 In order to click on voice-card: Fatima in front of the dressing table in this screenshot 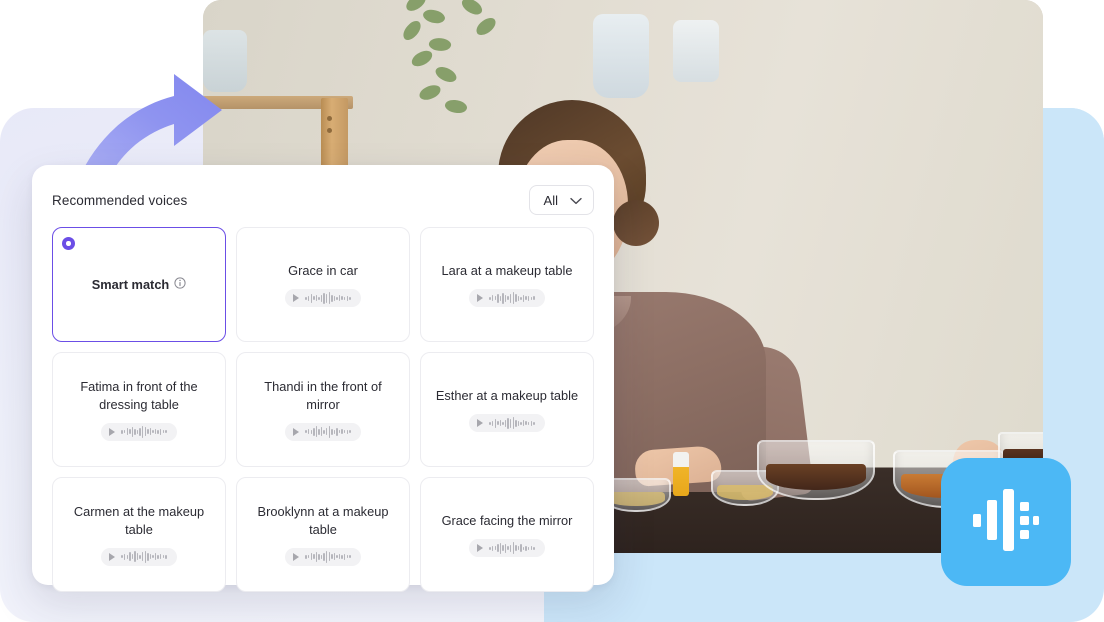, I will do `click(139, 409)`.